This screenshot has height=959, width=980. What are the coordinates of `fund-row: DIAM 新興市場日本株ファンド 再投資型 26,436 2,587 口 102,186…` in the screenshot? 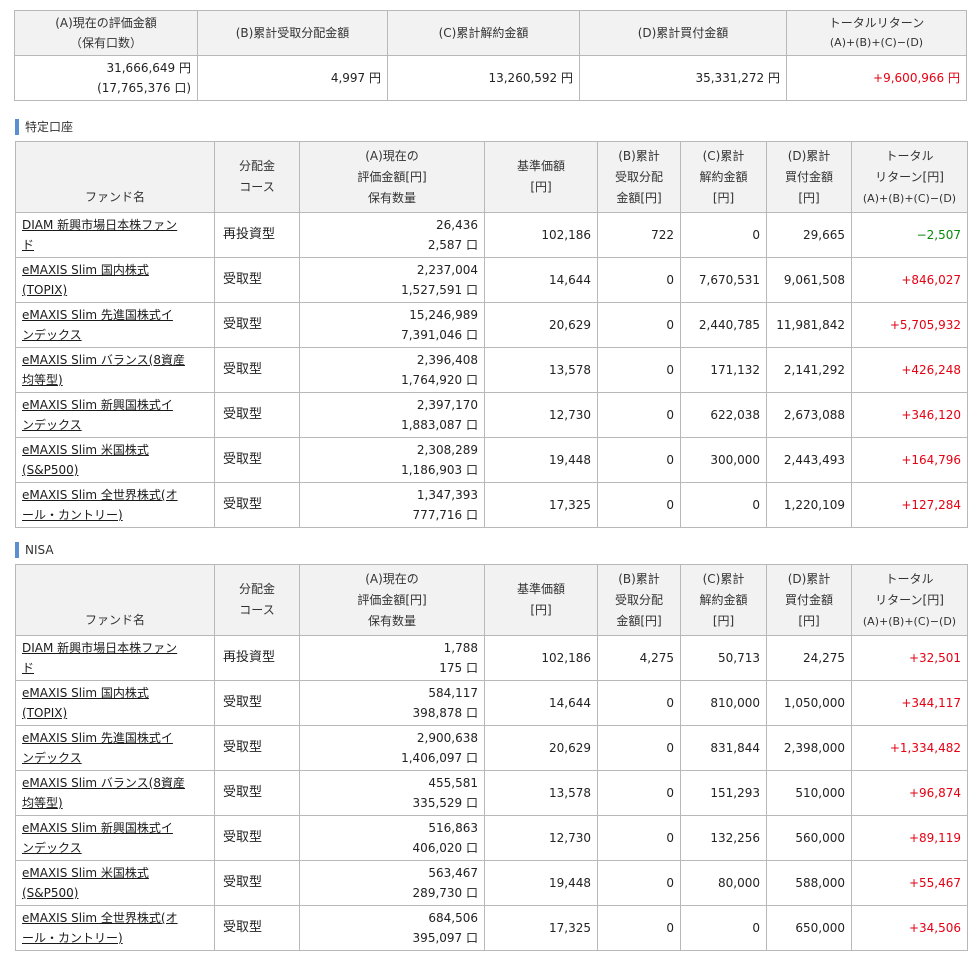 It's located at (491, 235).